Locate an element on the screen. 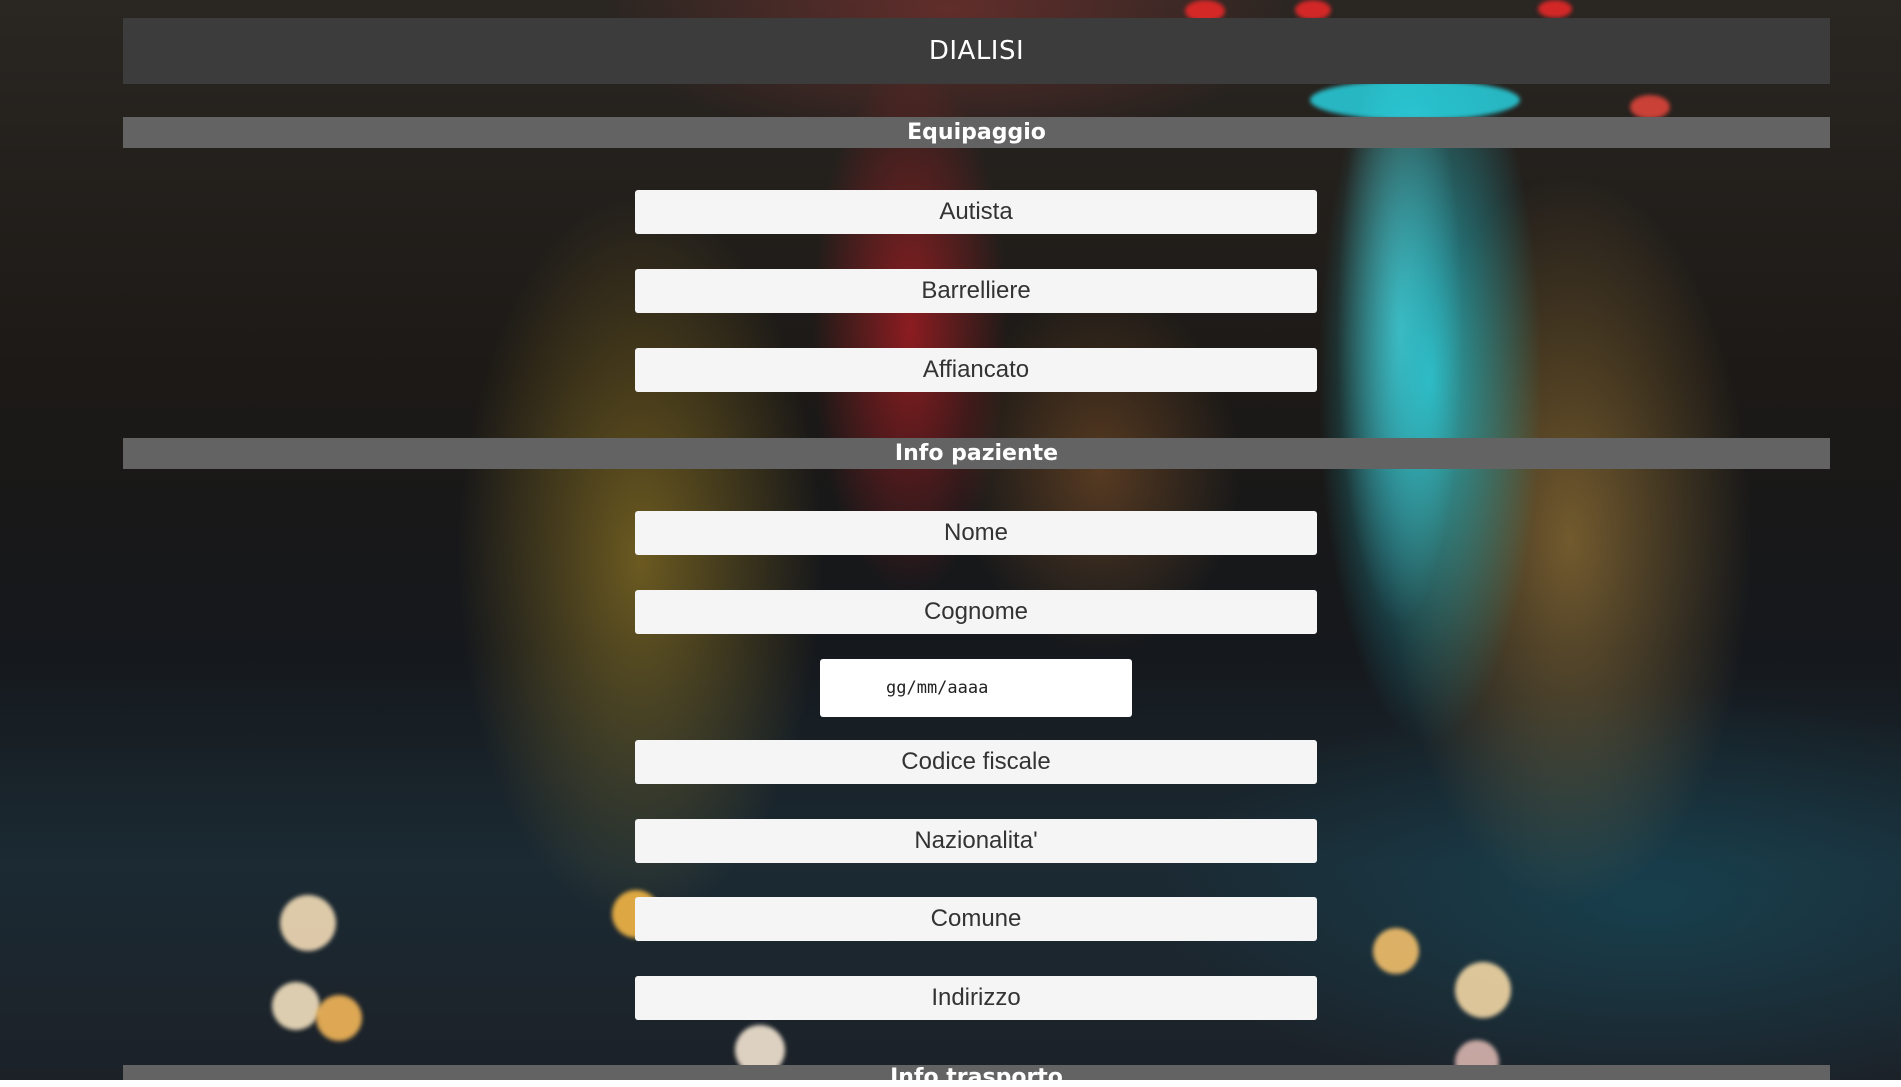 The width and height of the screenshot is (1901, 1087). cognome-field is located at coordinates (976, 612).